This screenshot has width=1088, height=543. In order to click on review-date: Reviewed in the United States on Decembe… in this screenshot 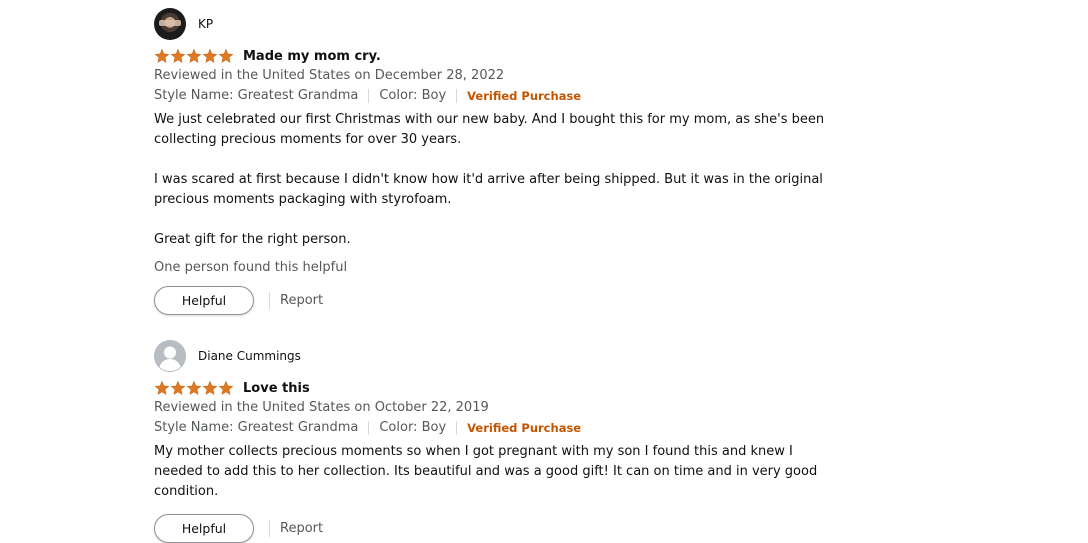, I will do `click(329, 75)`.